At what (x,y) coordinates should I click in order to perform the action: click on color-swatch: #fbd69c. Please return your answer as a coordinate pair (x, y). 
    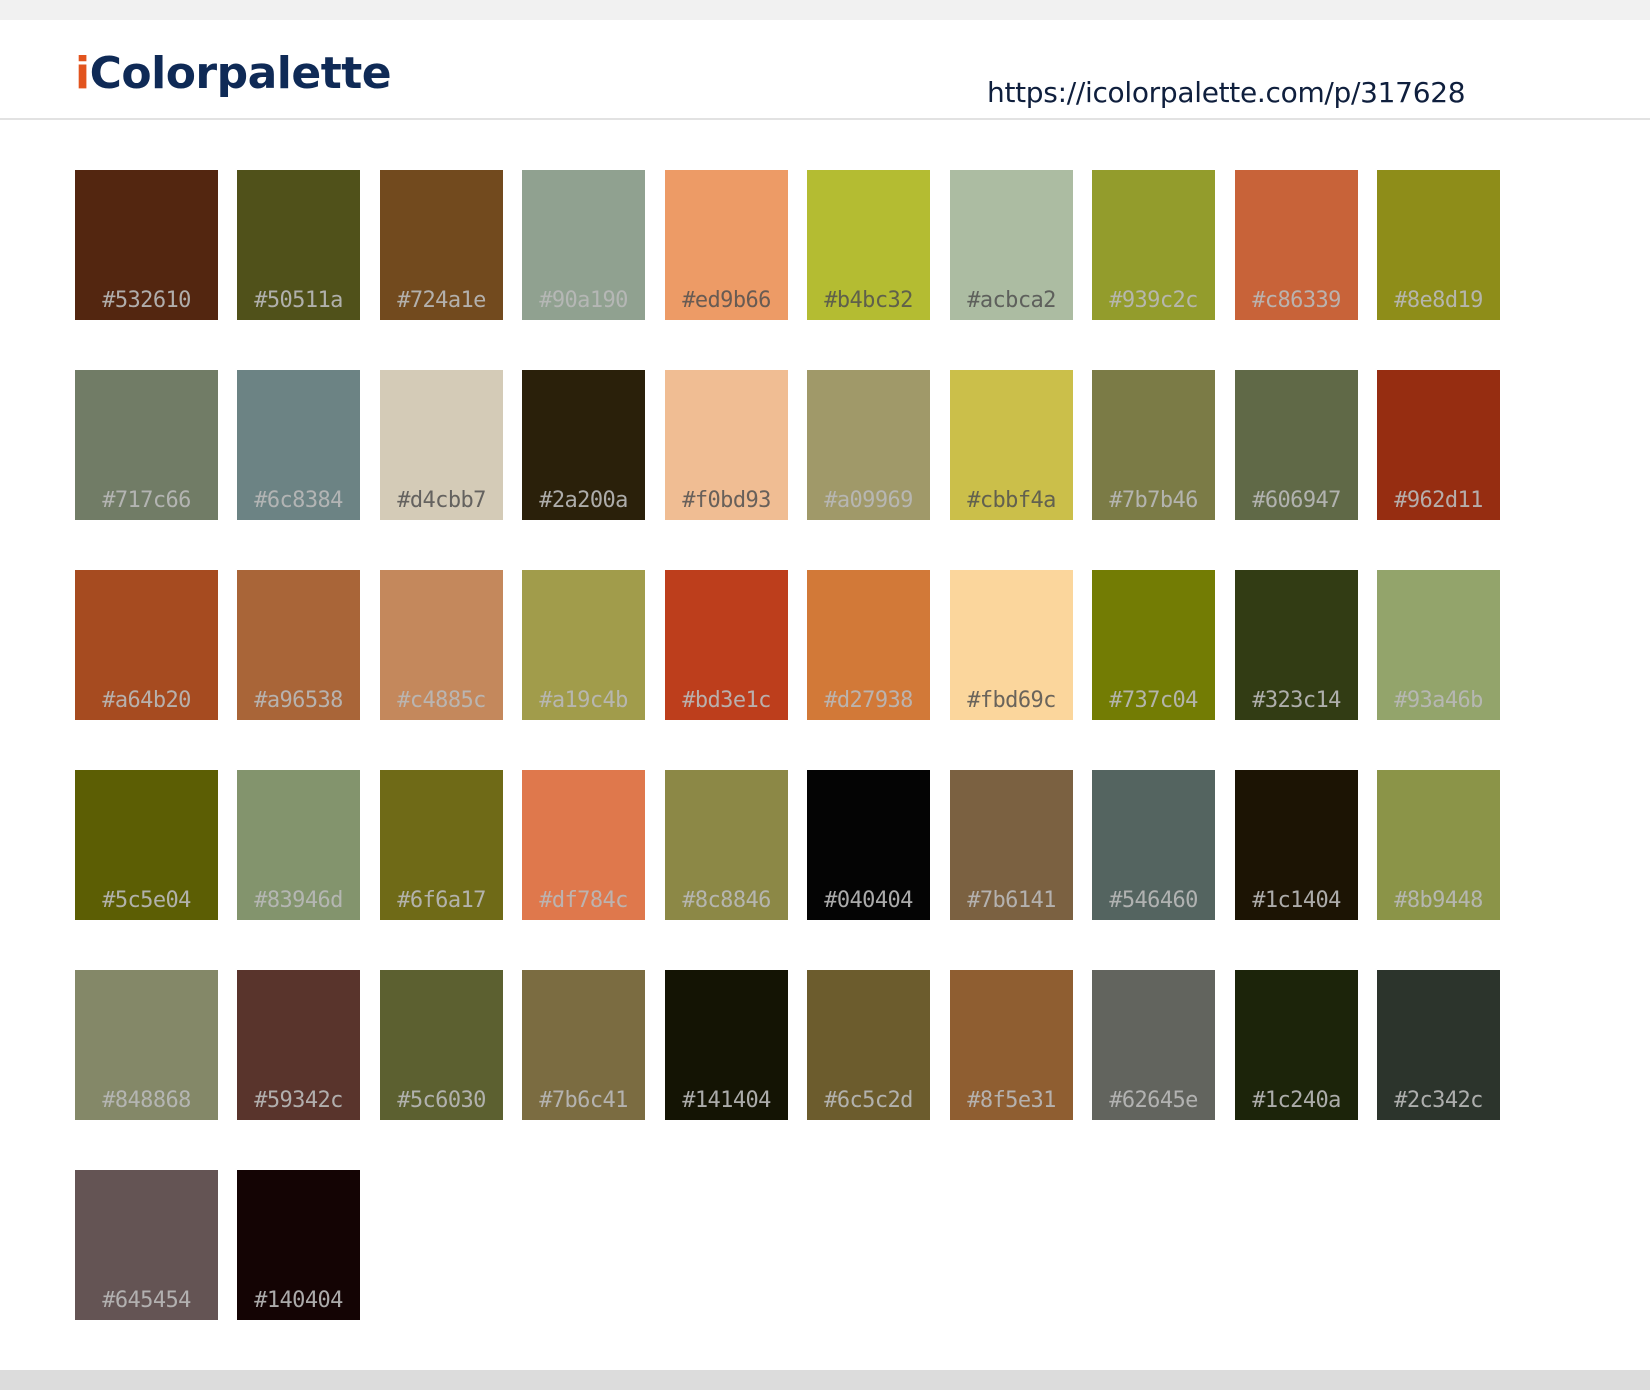
    Looking at the image, I should click on (1011, 645).